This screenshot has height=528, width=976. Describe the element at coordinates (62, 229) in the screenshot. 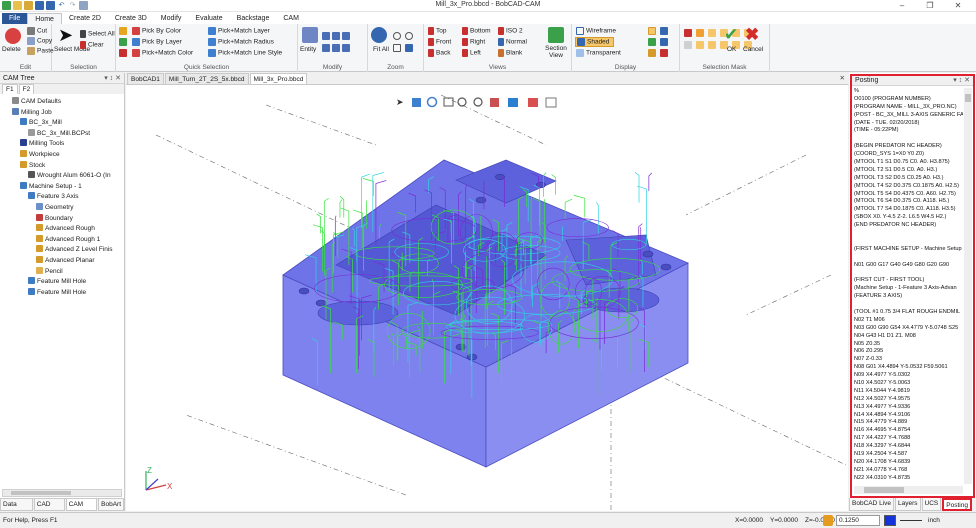

I see `tree-item: Advanced Rough` at that location.